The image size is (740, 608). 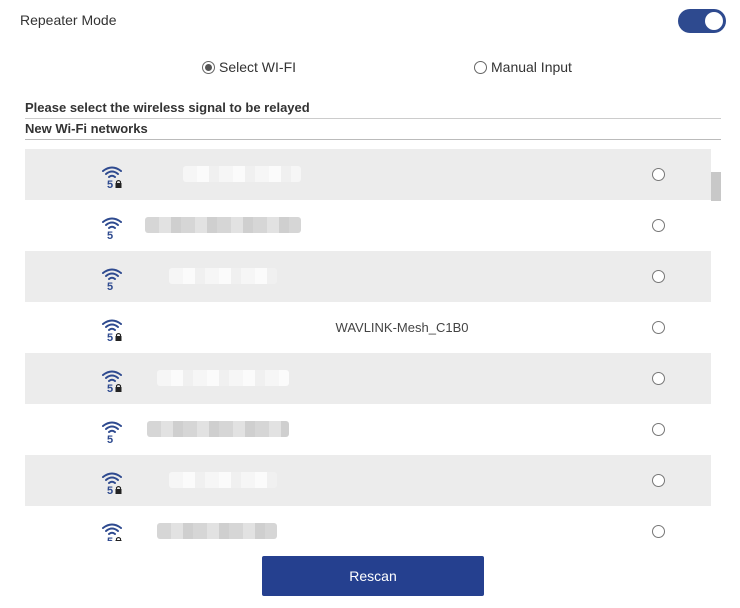 What do you see at coordinates (68, 20) in the screenshot?
I see `repeater-mode-label: Repeater Mode` at bounding box center [68, 20].